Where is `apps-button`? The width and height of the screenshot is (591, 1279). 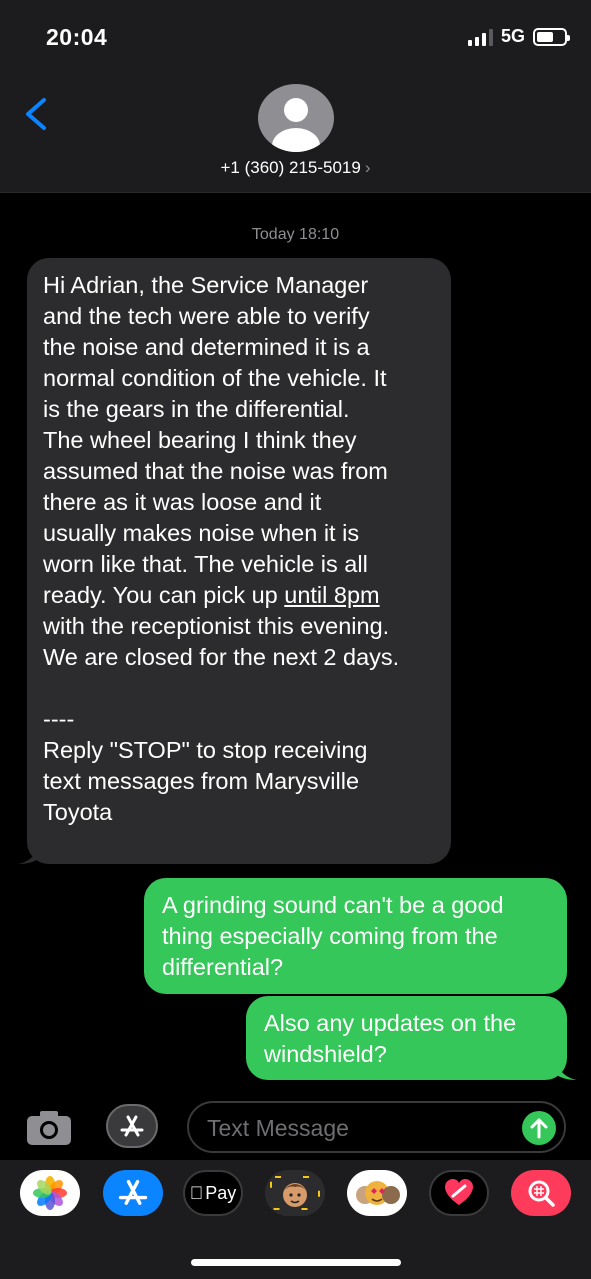 apps-button is located at coordinates (132, 1126).